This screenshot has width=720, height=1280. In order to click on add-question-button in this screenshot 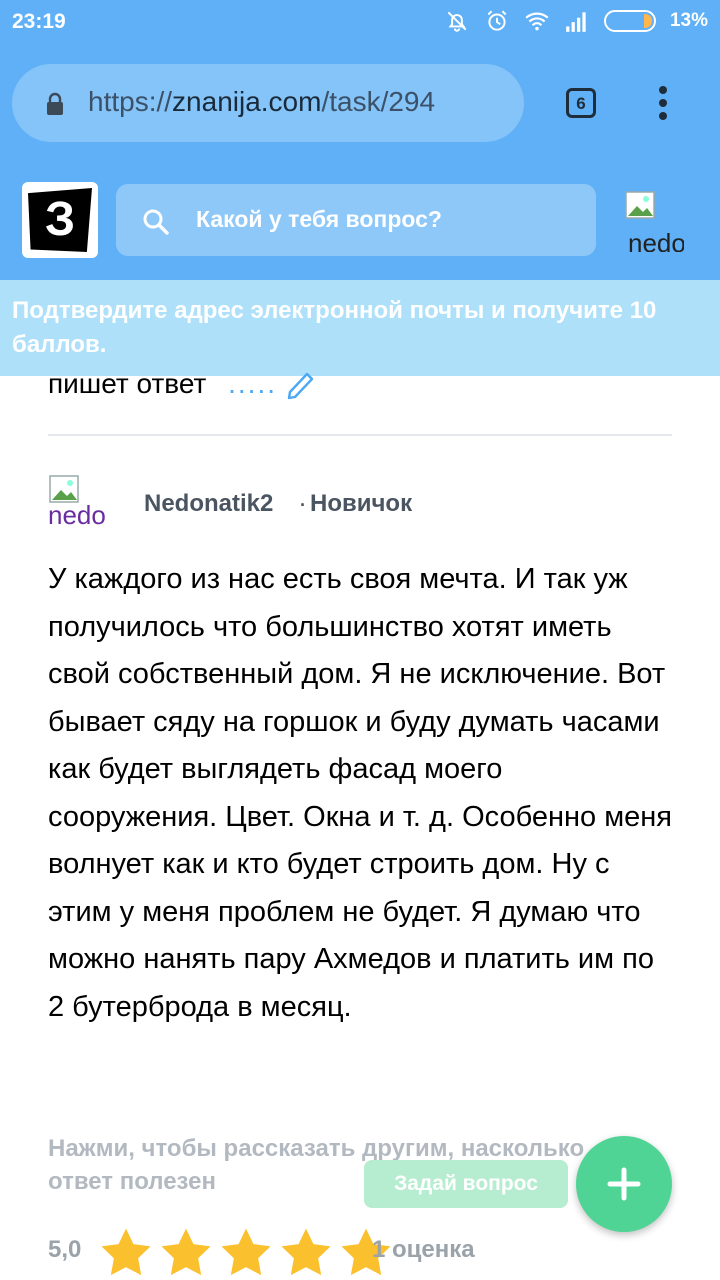, I will do `click(624, 1184)`.